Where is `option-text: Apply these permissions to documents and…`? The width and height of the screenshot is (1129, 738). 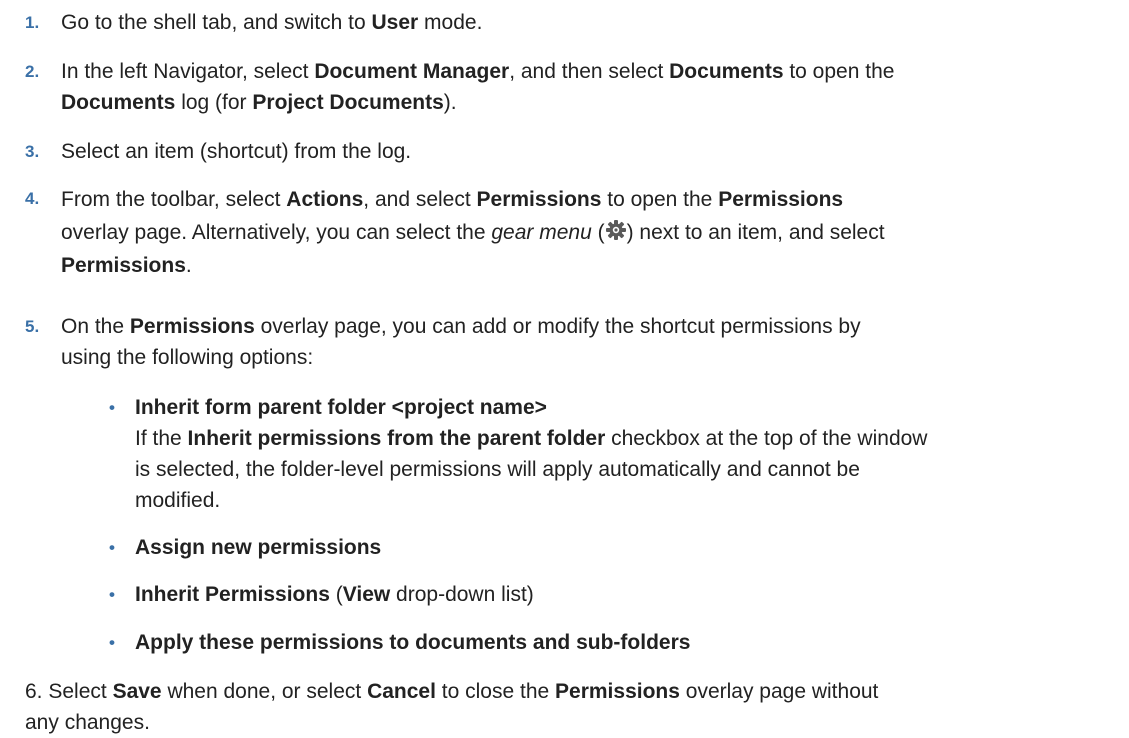 option-text: Apply these permissions to documents and… is located at coordinates (413, 642).